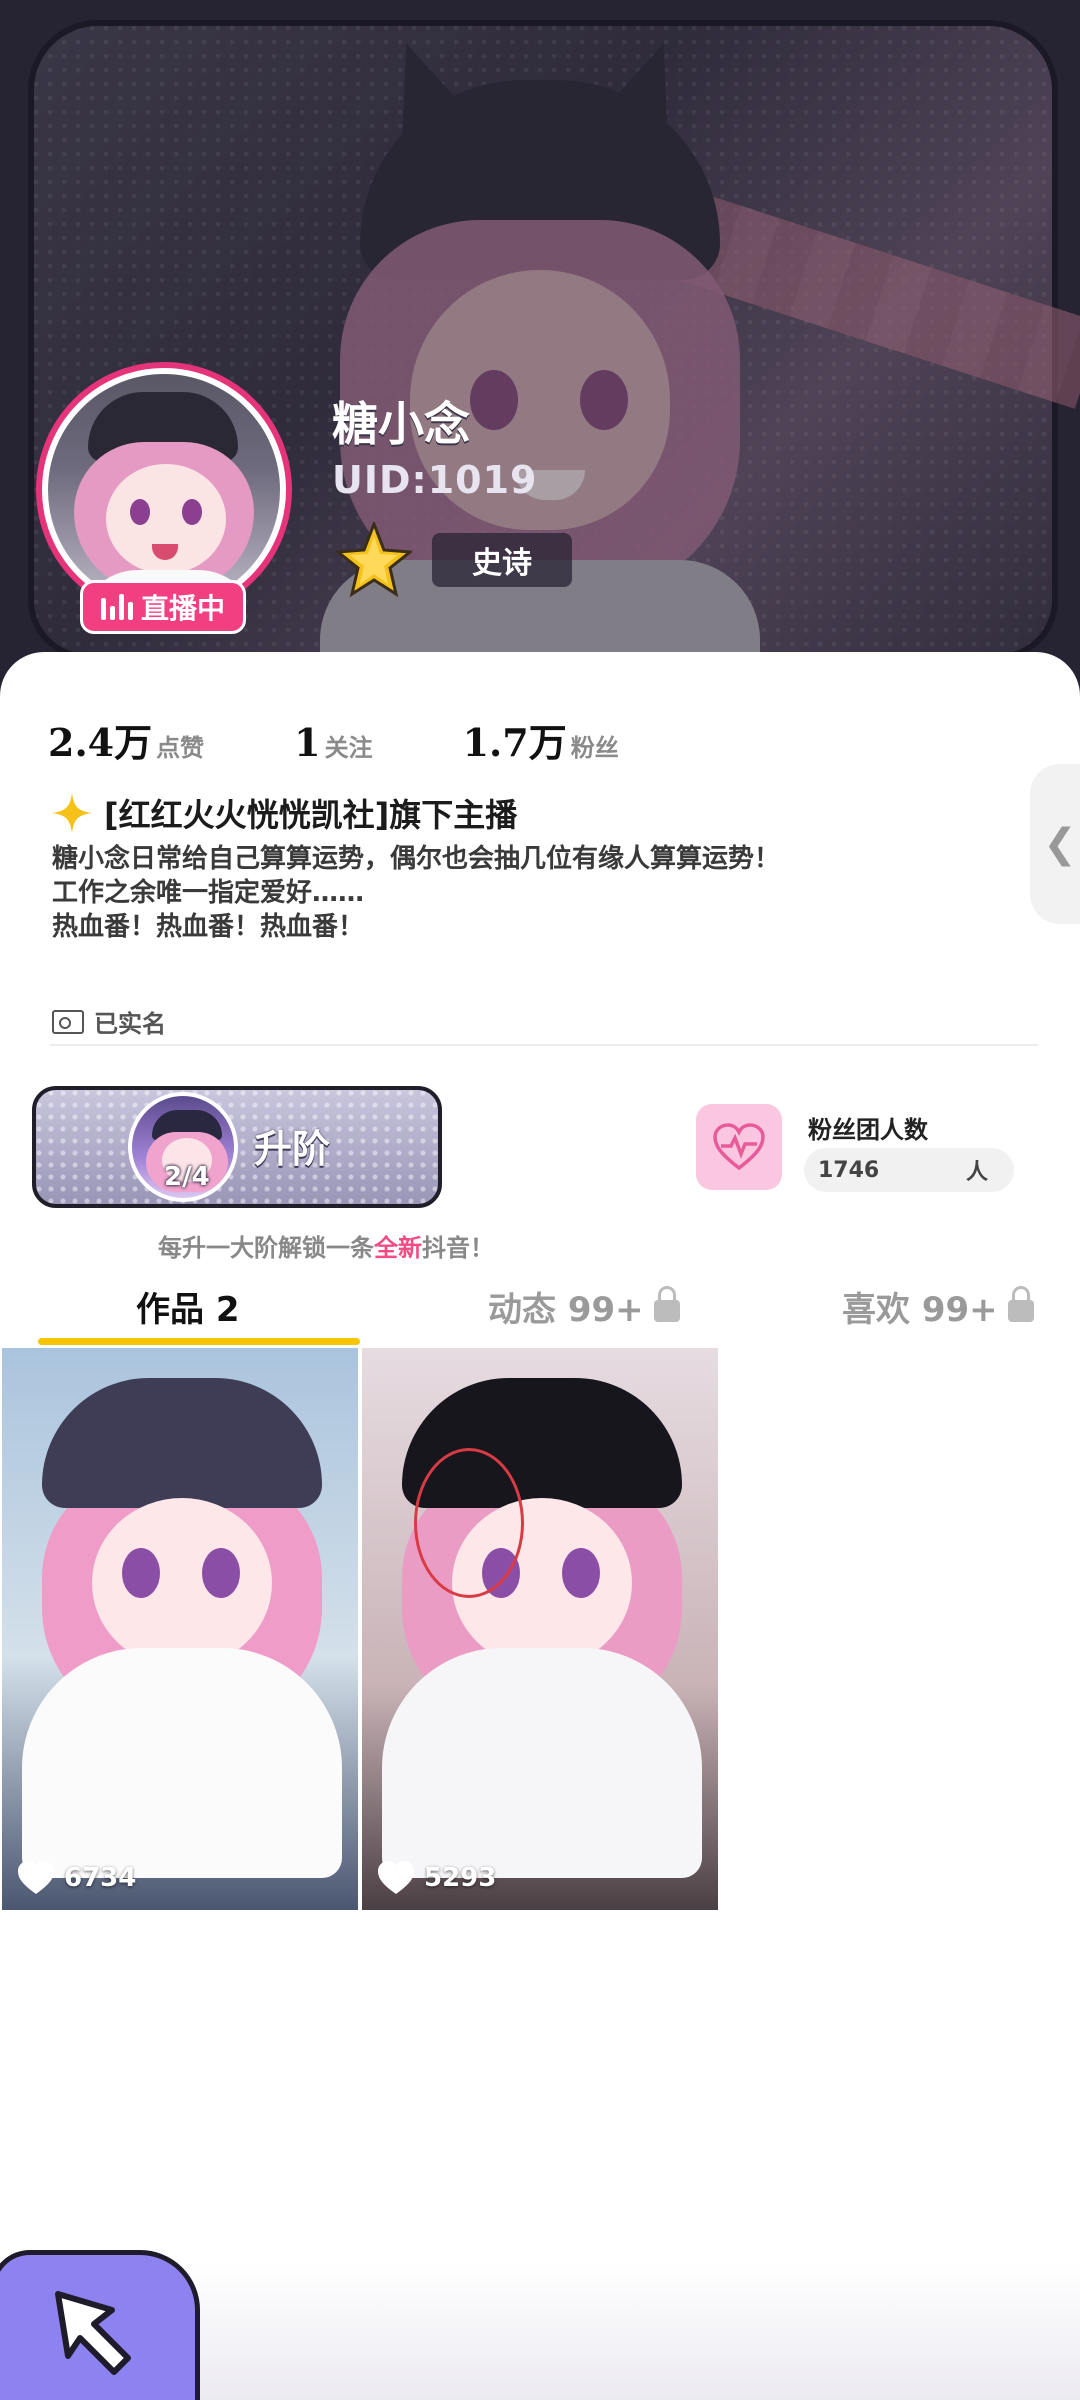 This screenshot has height=2400, width=1080. I want to click on team-affiliation: [红红火火恍恍凯社]旗下主播, so click(283, 813).